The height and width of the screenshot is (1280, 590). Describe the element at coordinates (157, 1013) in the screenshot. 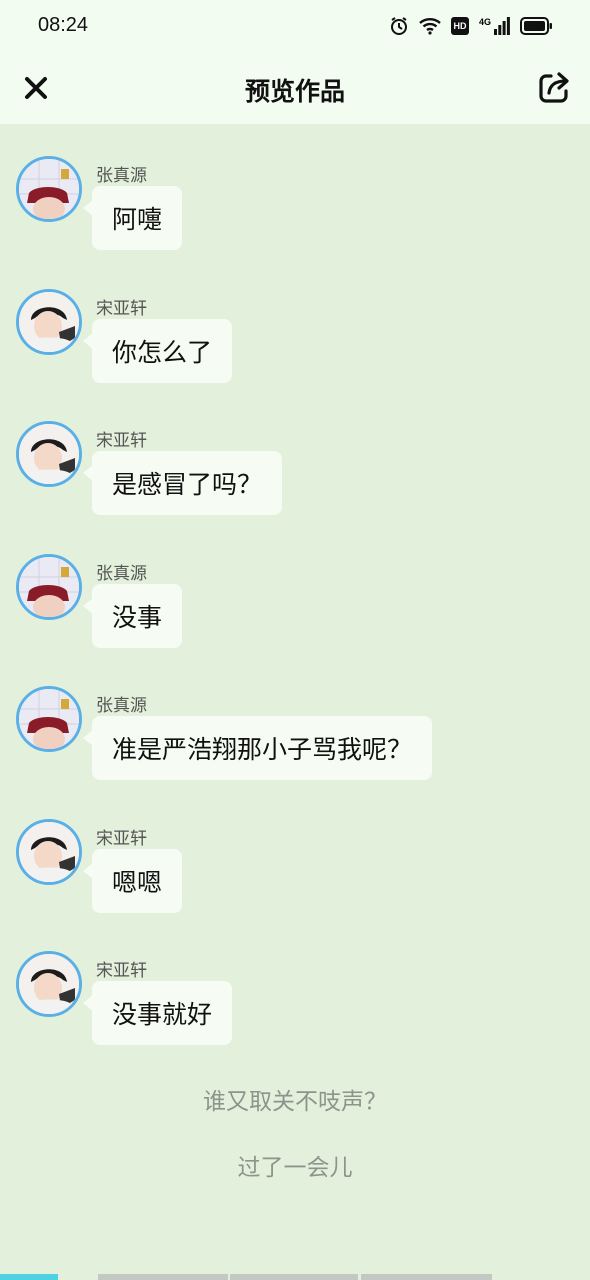

I see `message-bubble: 没事就好` at that location.